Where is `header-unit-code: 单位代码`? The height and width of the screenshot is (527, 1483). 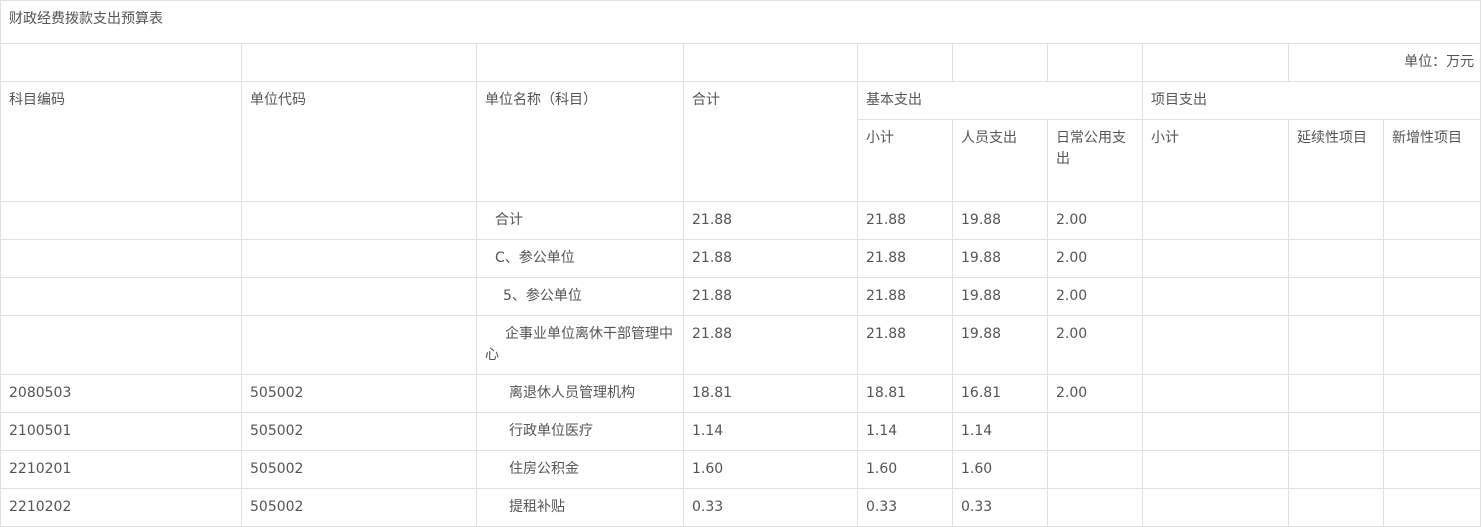 header-unit-code: 单位代码 is located at coordinates (359, 141).